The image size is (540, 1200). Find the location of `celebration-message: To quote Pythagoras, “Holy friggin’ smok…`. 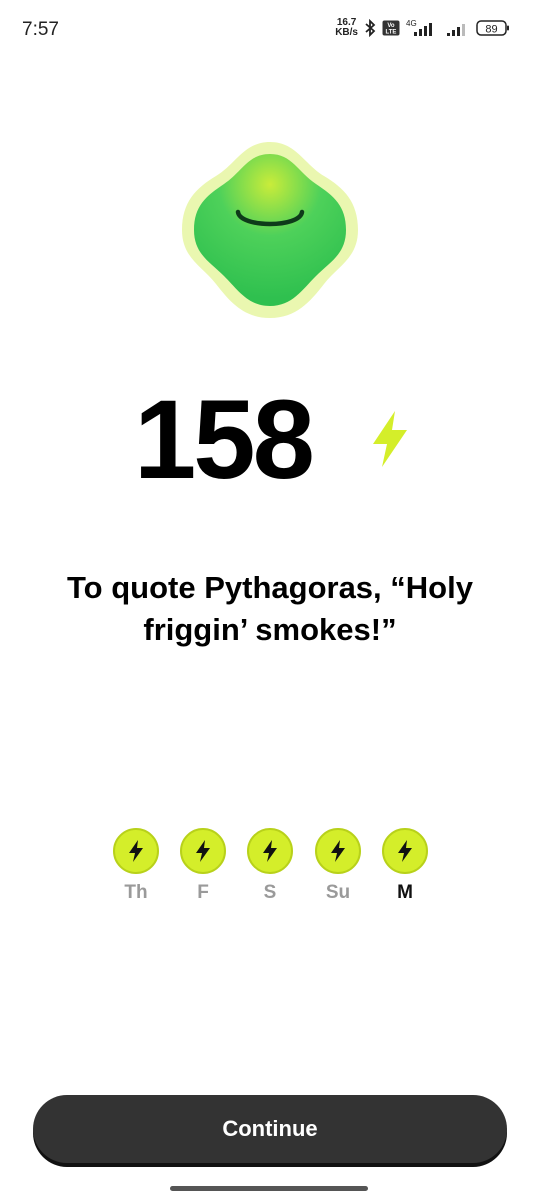

celebration-message: To quote Pythagoras, “Holy friggin’ smok… is located at coordinates (270, 609).